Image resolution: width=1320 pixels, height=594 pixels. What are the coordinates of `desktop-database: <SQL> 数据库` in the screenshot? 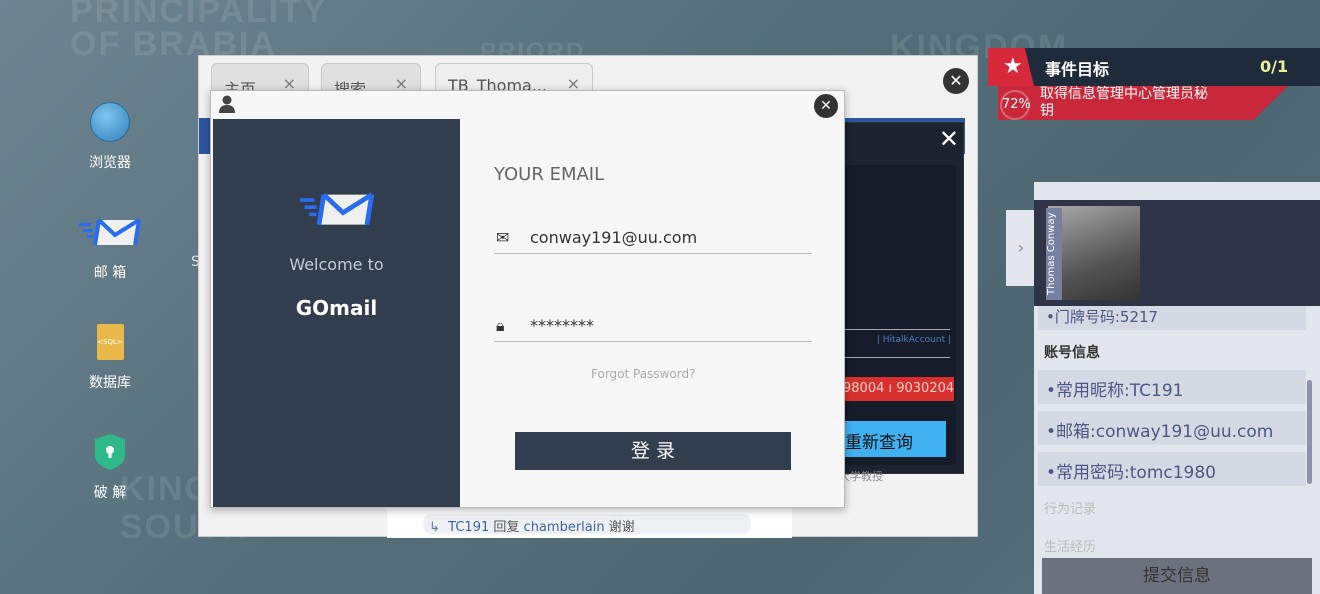 It's located at (110, 355).